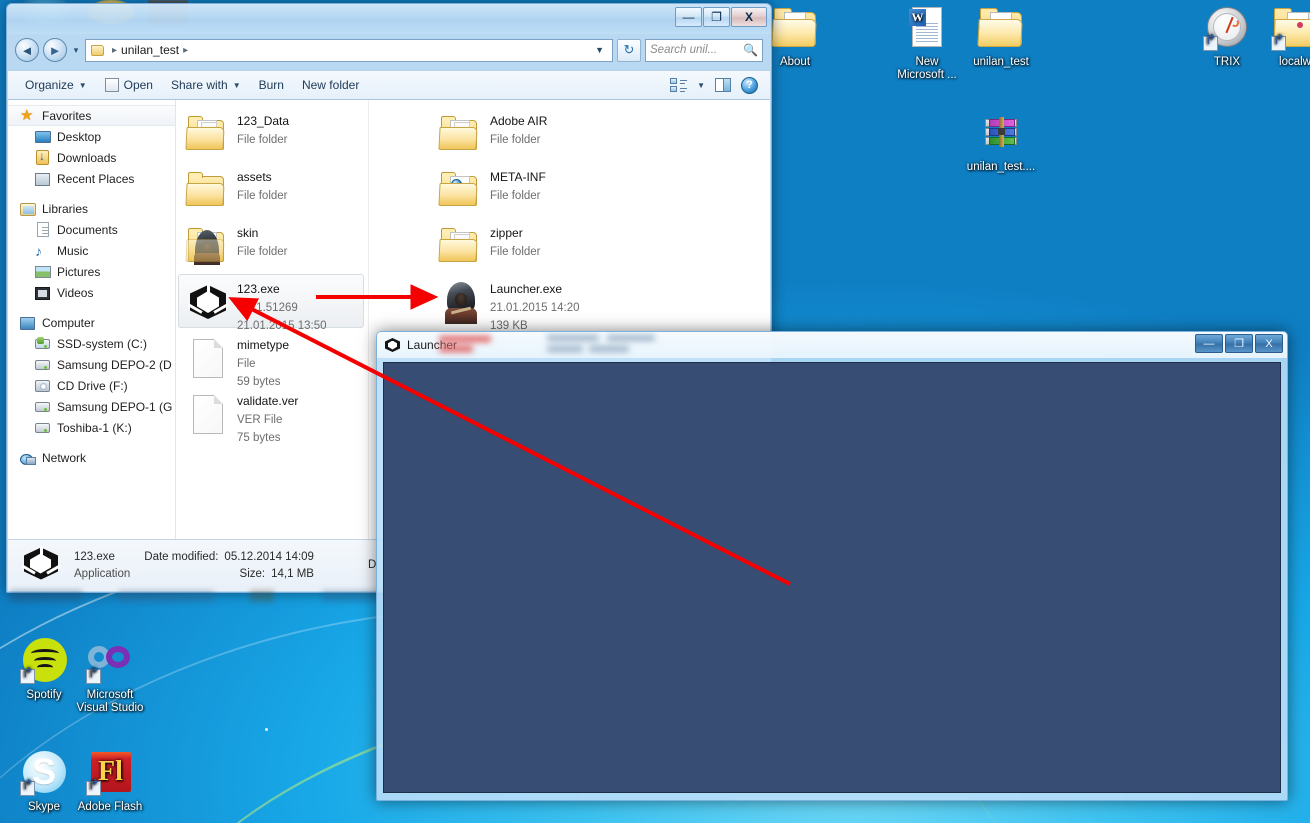 This screenshot has height=823, width=1310. Describe the element at coordinates (91, 250) in the screenshot. I see `sidebar-item-music: ♪ Music` at that location.